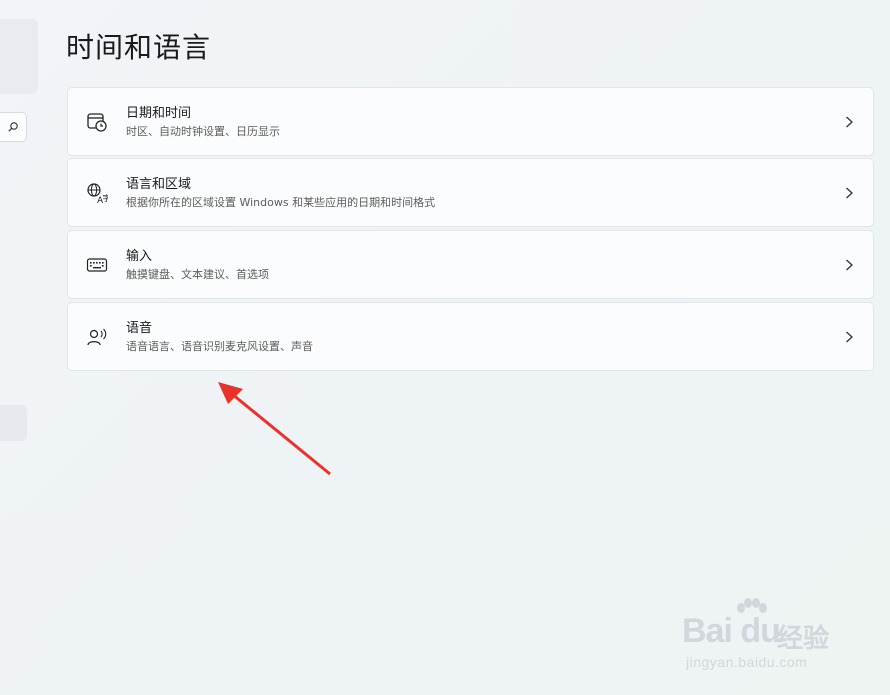 This screenshot has width=890, height=695. I want to click on card-title: 输入, so click(139, 256).